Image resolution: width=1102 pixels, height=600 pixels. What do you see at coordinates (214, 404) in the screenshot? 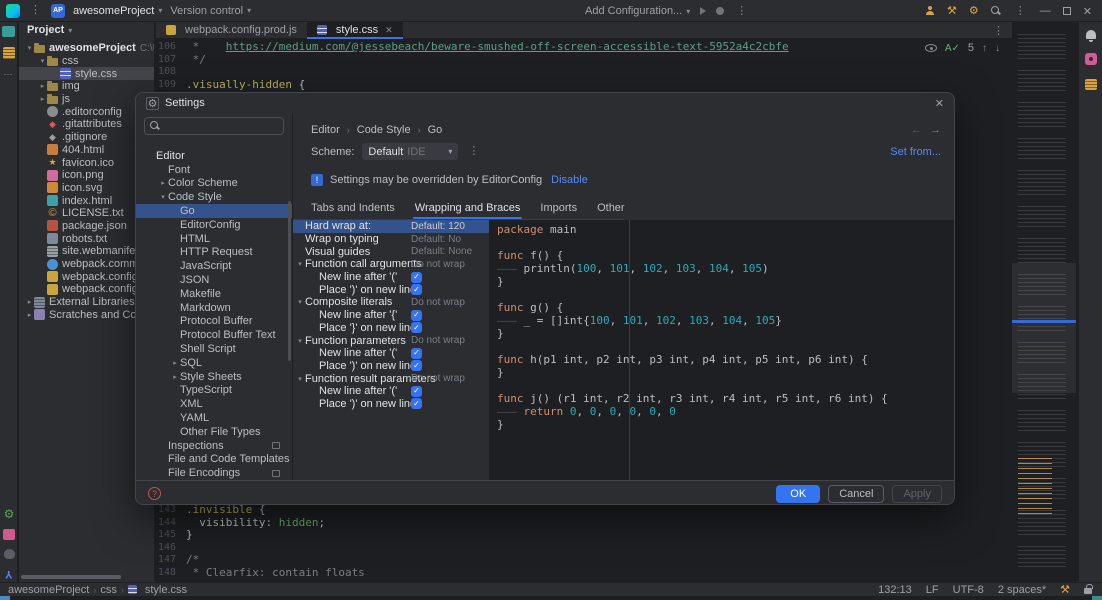
I see `settings-tree-item-xml: XML` at bounding box center [214, 404].